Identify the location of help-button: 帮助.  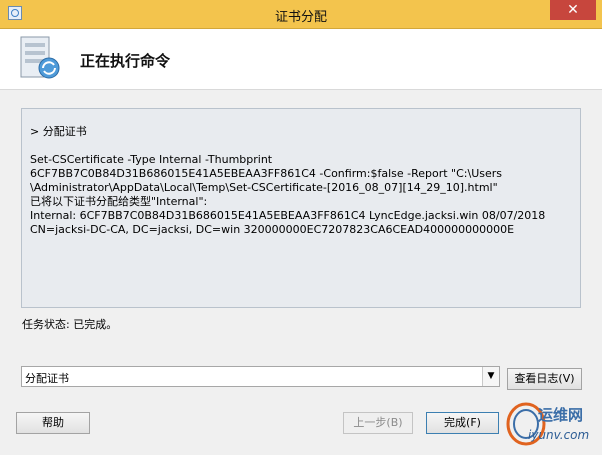
(53, 423).